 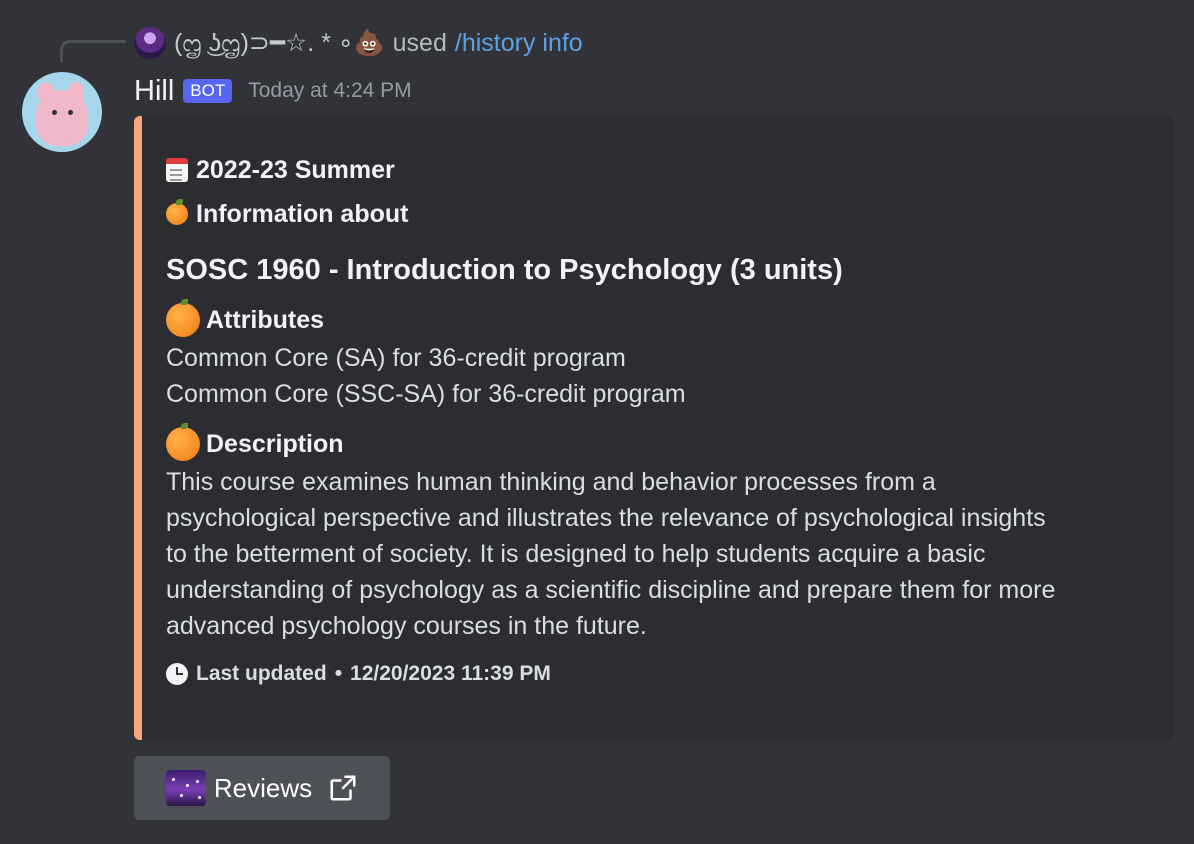 What do you see at coordinates (265, 319) in the screenshot?
I see `field-attributes-label: Attributes` at bounding box center [265, 319].